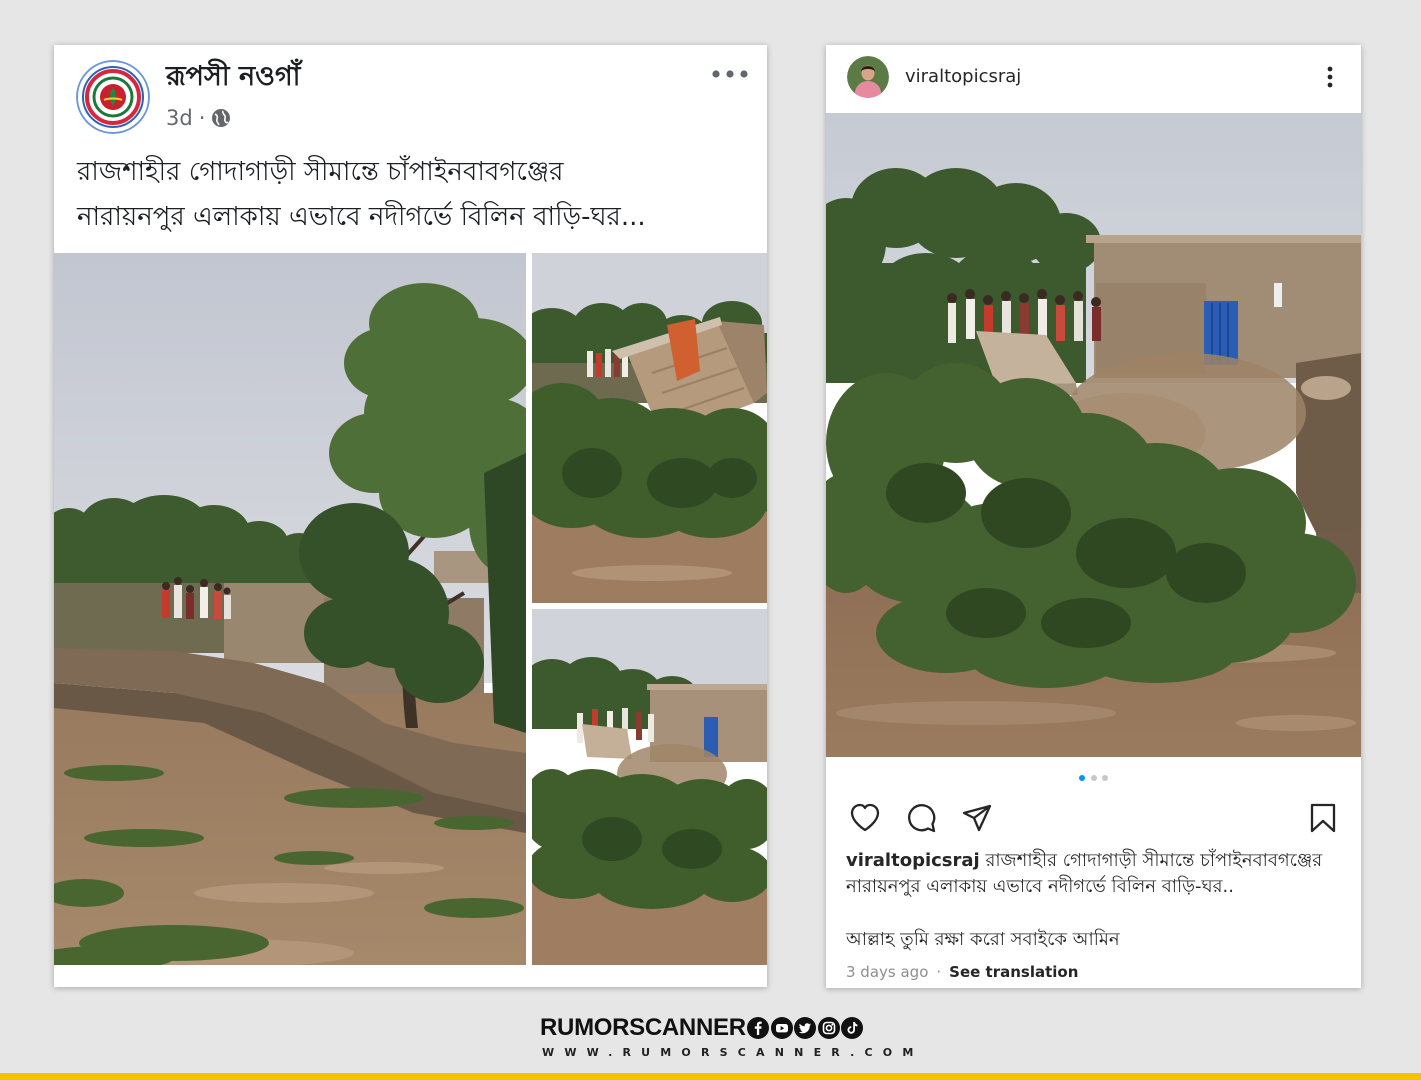  Describe the element at coordinates (887, 972) in the screenshot. I see `post-time: 3 days ago` at that location.